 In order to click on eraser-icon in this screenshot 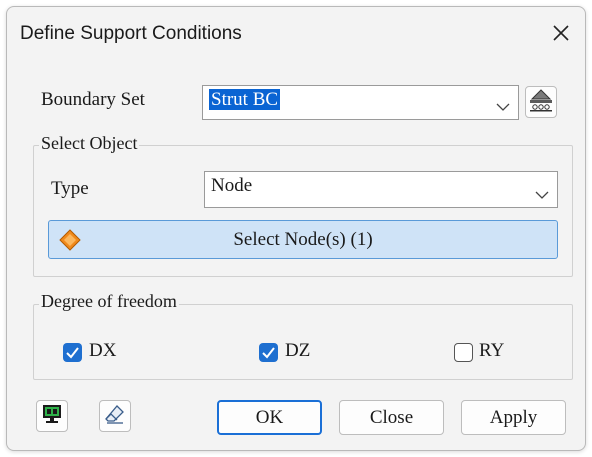, I will do `click(115, 416)`.